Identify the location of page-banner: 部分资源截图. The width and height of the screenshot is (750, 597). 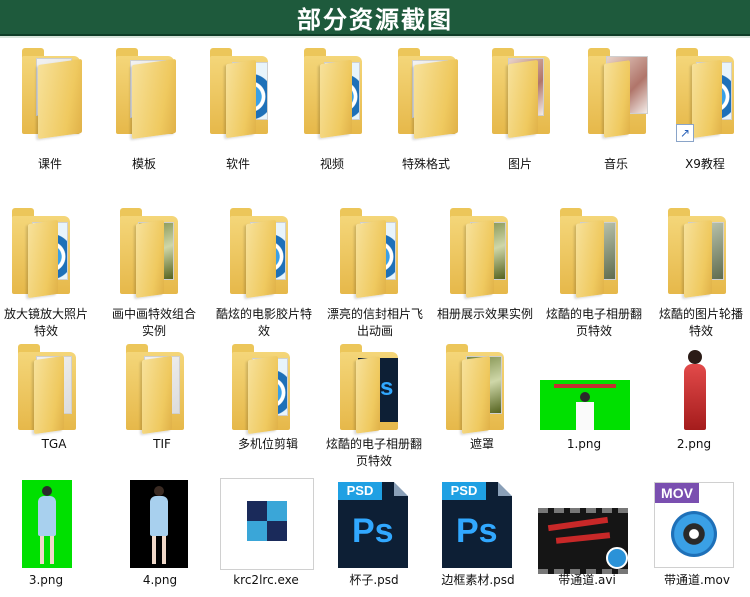
(375, 18).